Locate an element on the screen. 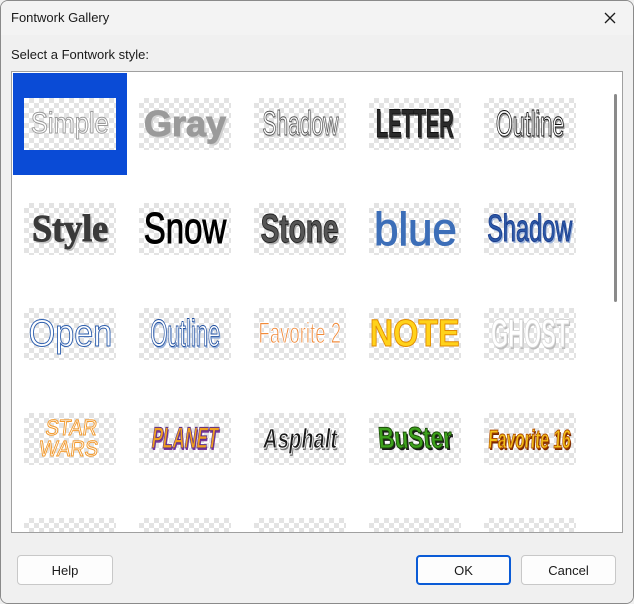 This screenshot has width=634, height=604. fontwork-style-item: Snow is located at coordinates (185, 229).